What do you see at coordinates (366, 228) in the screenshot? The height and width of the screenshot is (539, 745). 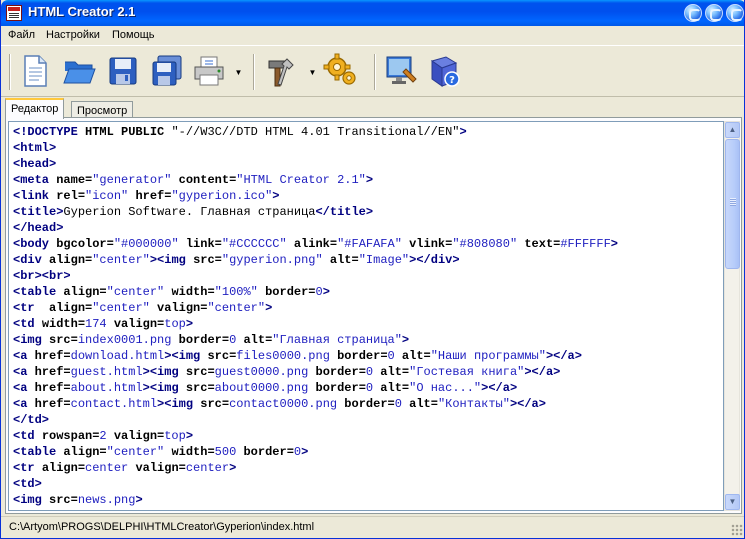 I see `code-line: </head>` at bounding box center [366, 228].